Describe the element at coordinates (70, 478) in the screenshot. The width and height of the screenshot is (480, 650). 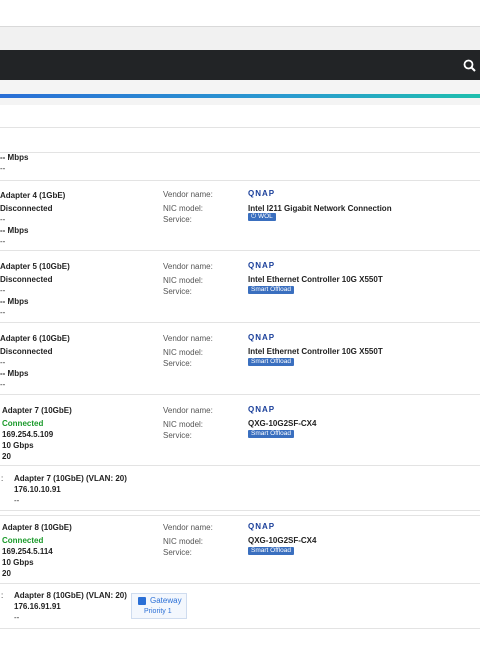
I see `vlan-name: Adapter 7 (10GbE) (VLAN: 20)` at that location.